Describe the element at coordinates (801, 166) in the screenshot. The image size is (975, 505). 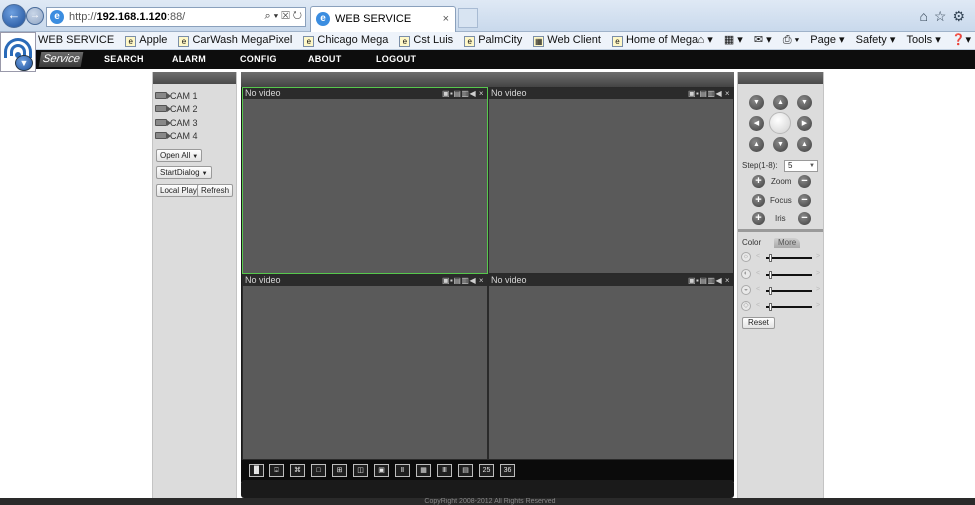
I see `step-select: 5 ▼` at that location.